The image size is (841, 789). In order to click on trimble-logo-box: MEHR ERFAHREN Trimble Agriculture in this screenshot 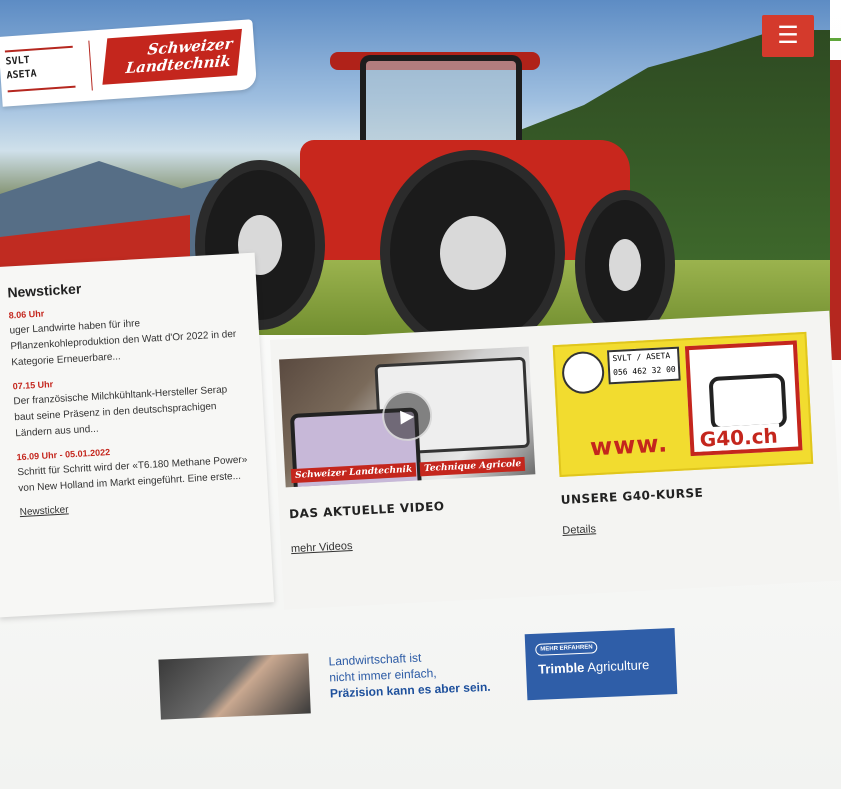, I will do `click(601, 664)`.